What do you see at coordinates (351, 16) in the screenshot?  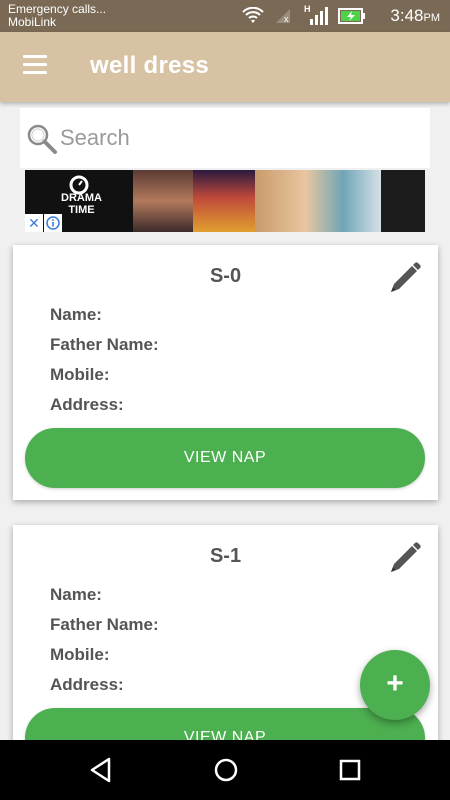 I see `battery-charging-icon` at bounding box center [351, 16].